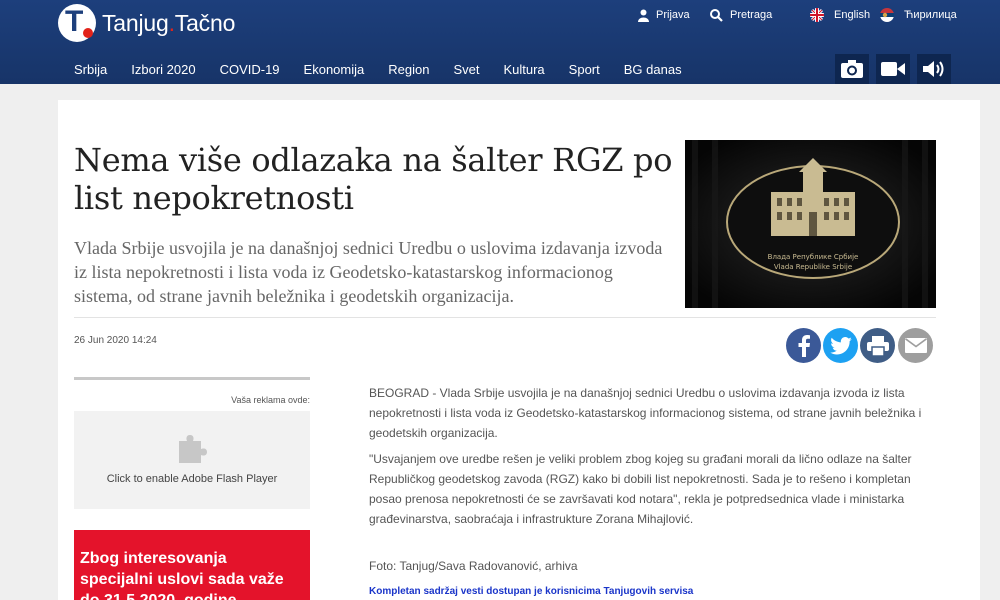  Describe the element at coordinates (163, 70) in the screenshot. I see `nav-item-izbori-2020: Izbori 2020` at that location.